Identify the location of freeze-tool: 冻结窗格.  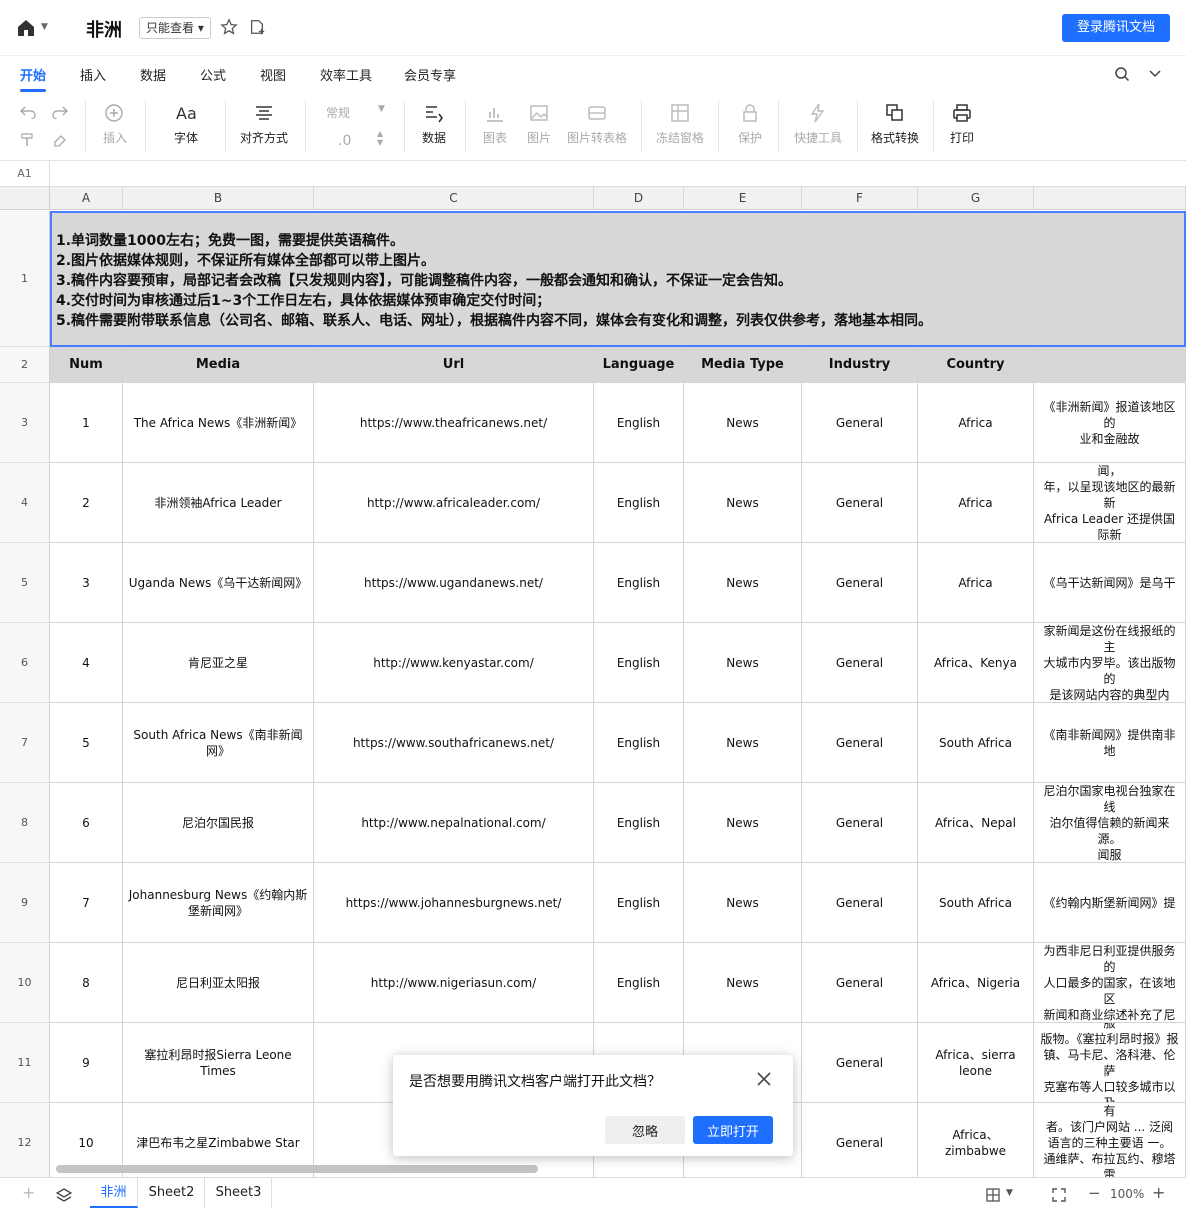
(680, 127).